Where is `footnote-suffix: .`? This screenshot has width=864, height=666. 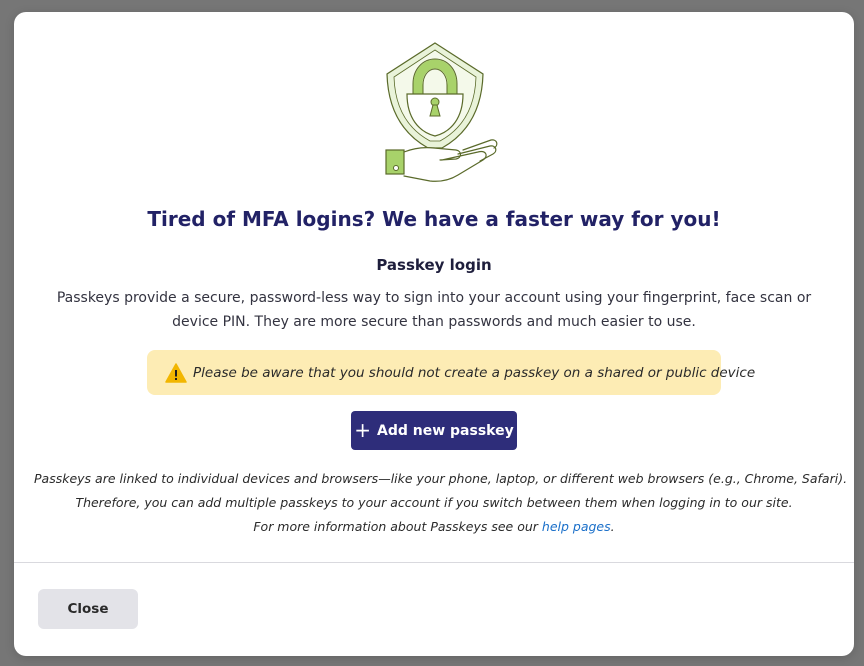 footnote-suffix: . is located at coordinates (612, 526).